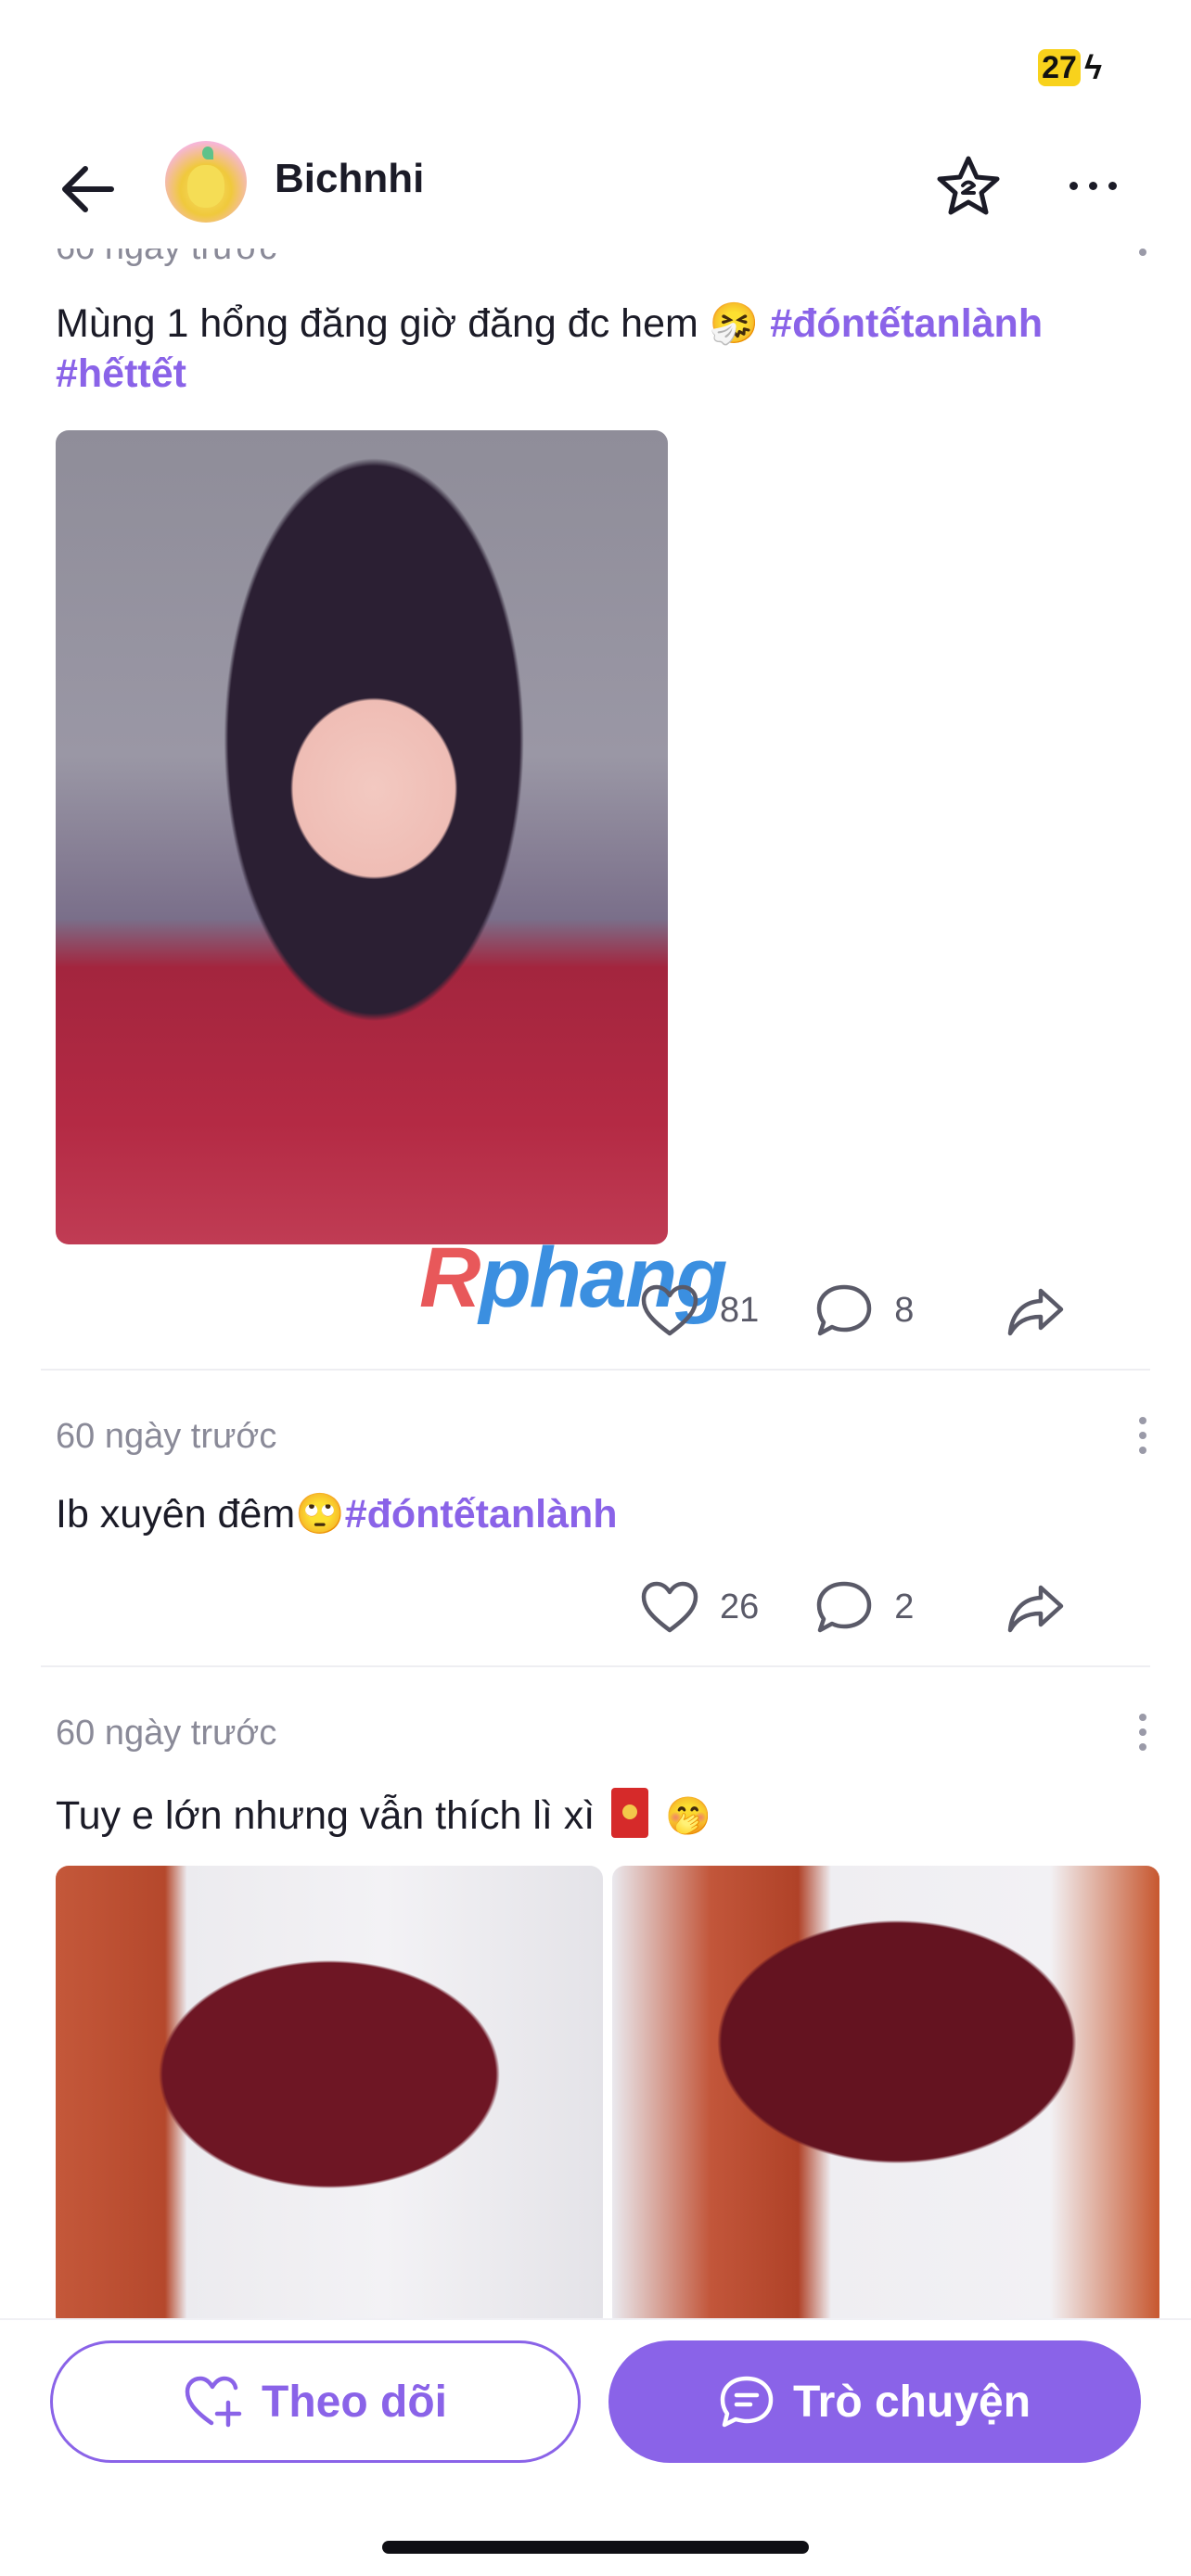 This screenshot has width=1191, height=2576. Describe the element at coordinates (408, 323) in the screenshot. I see `post-caption: Mùng 1 hổng đăng giờ đăng đc hem 🤧` at that location.